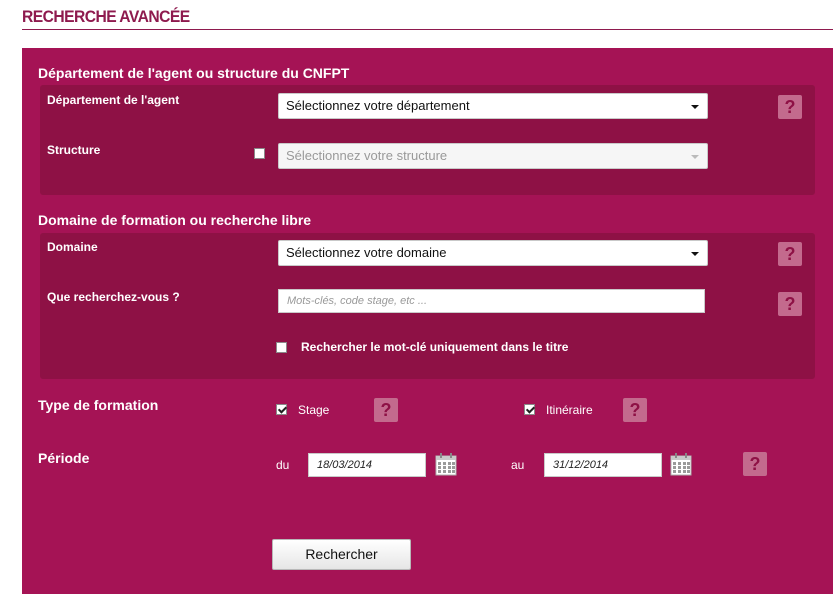  What do you see at coordinates (113, 100) in the screenshot?
I see `departement-label: Département de l'agent` at bounding box center [113, 100].